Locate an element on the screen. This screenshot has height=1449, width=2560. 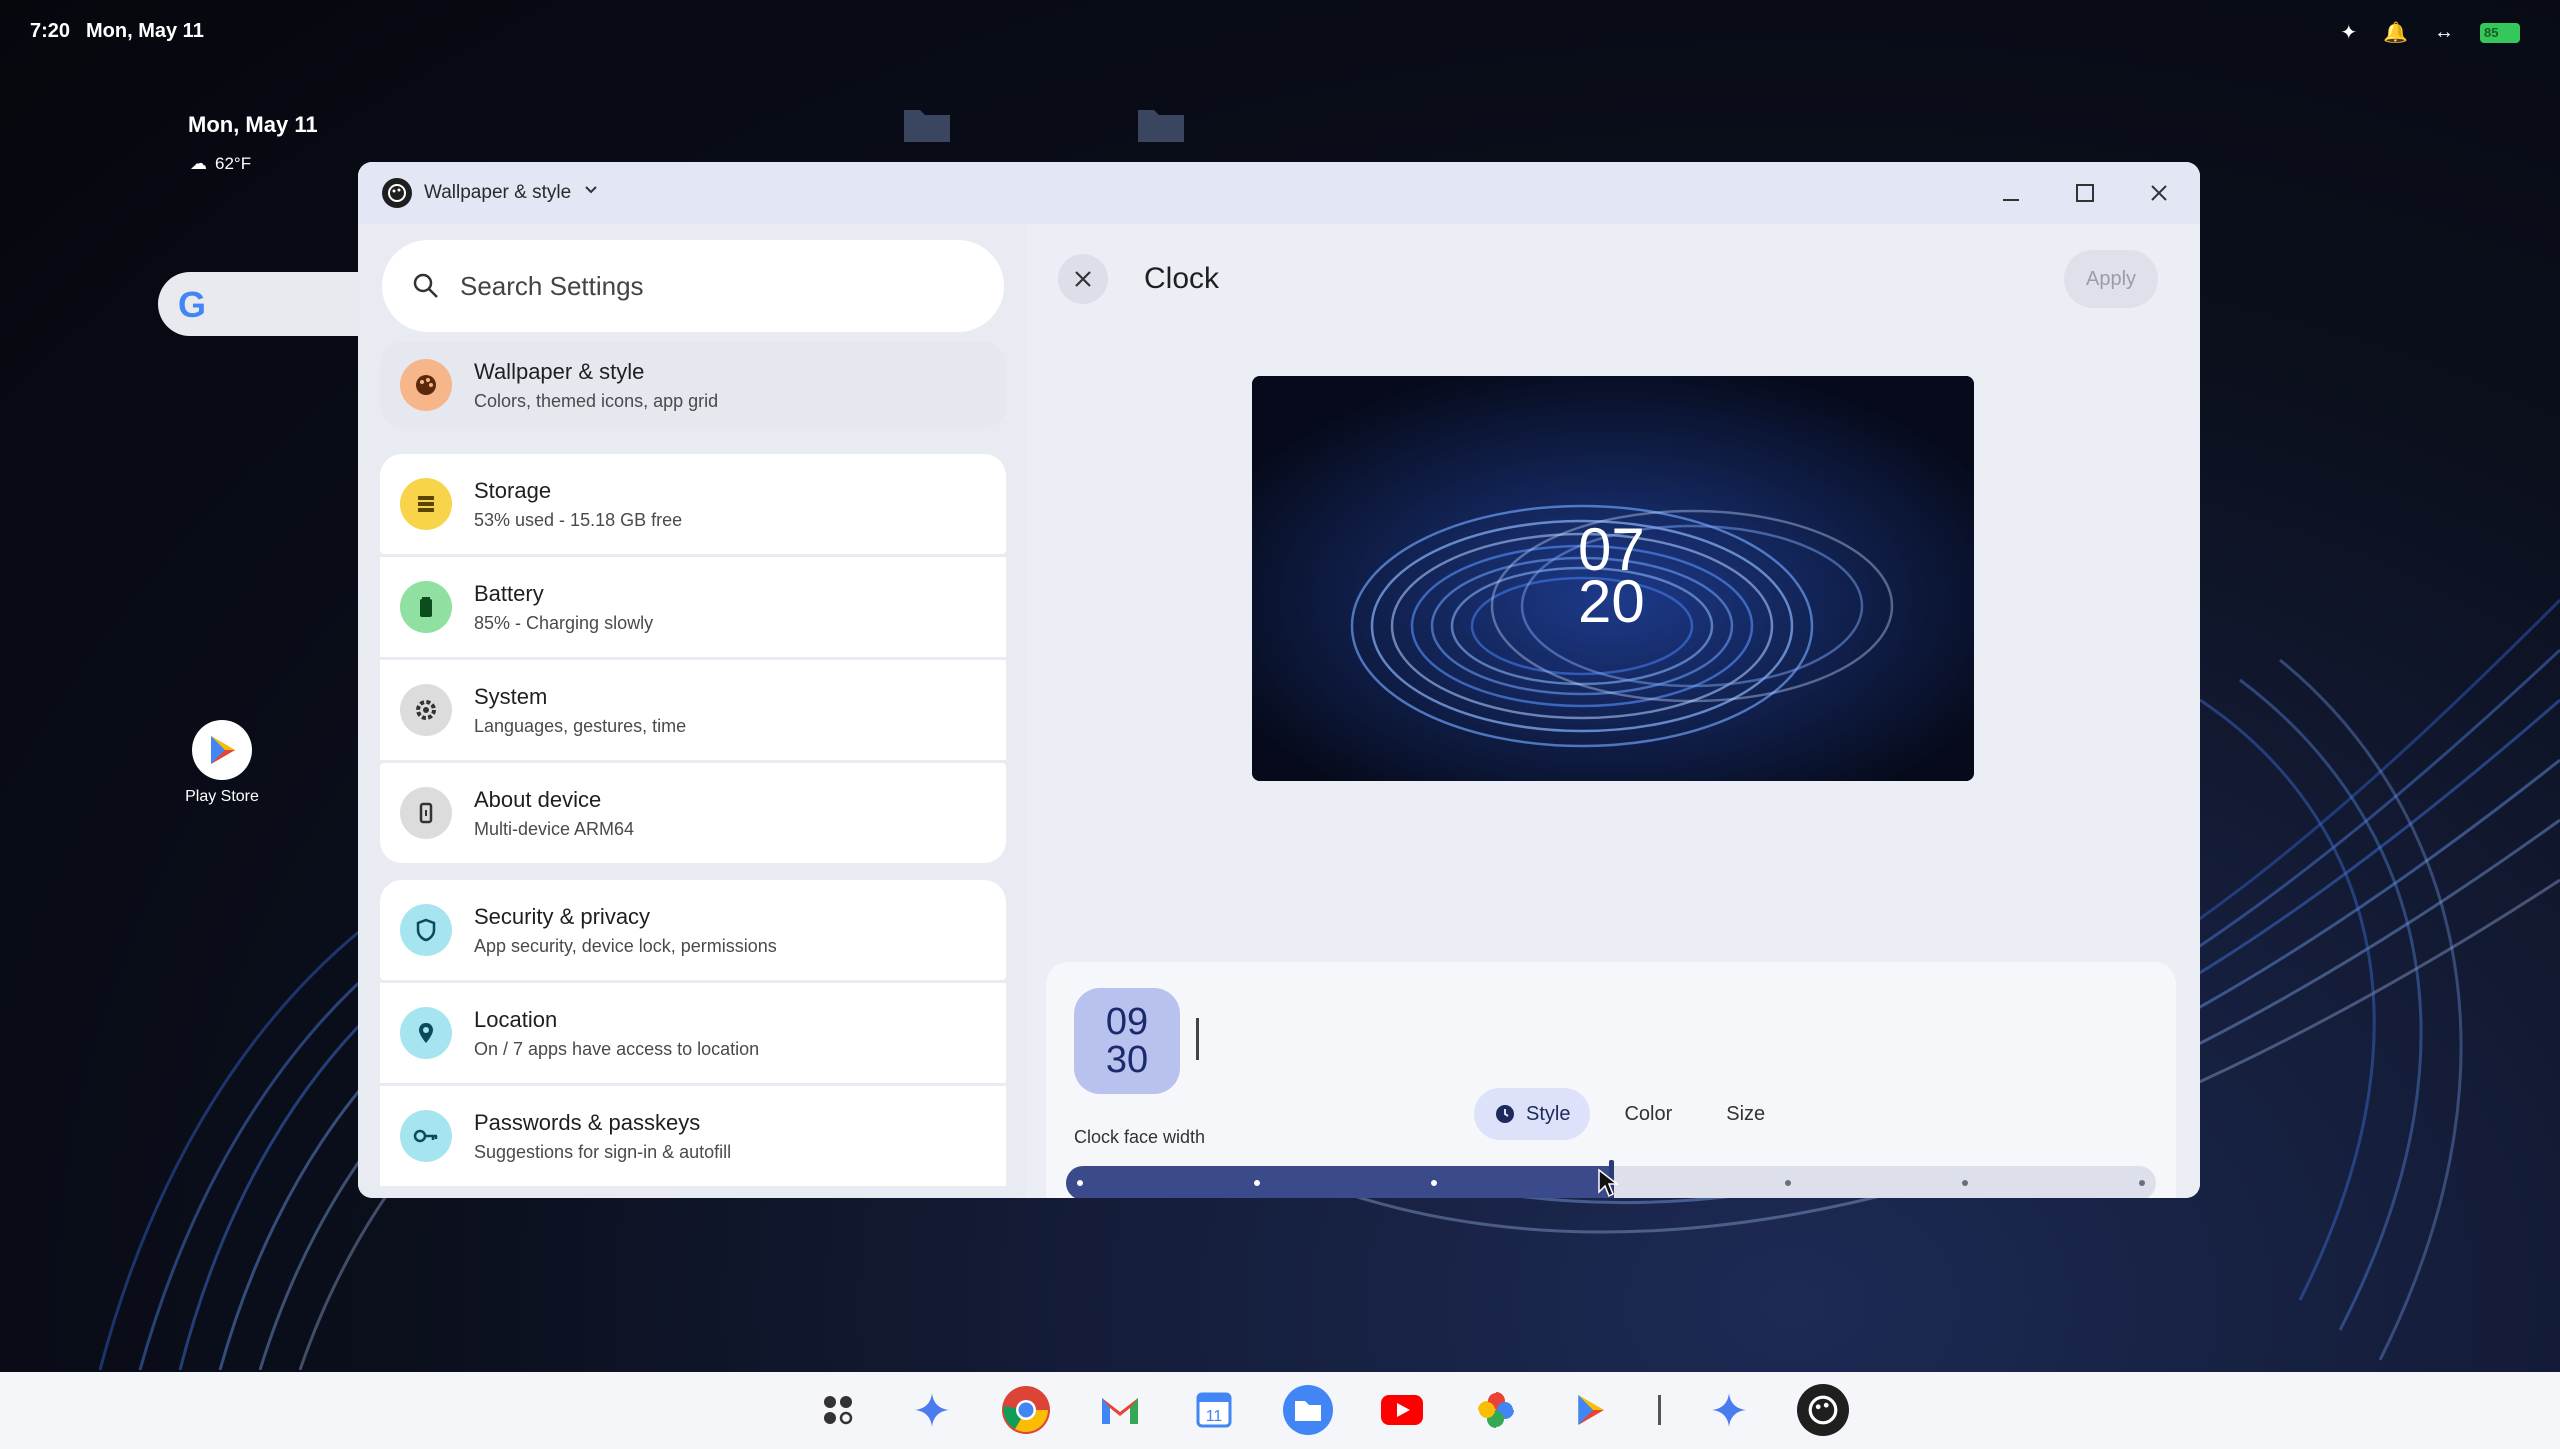
clock-style-thumbnail: 09 30 is located at coordinates (1127, 1041).